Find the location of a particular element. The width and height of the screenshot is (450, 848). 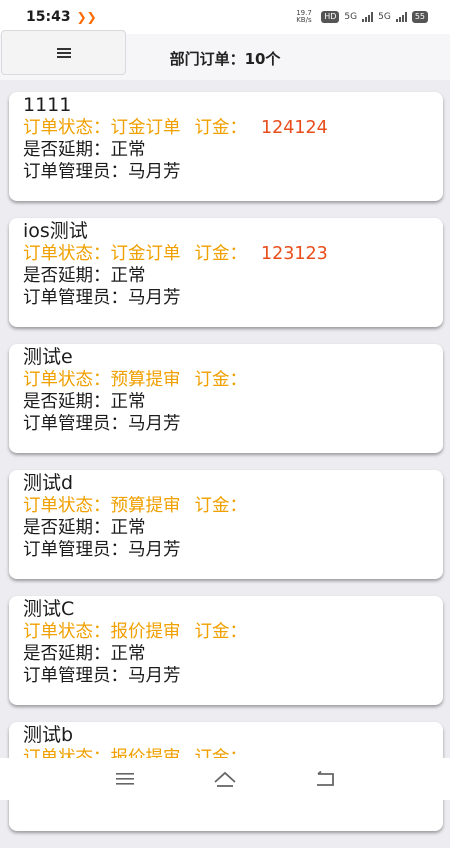

order-title: 测试C is located at coordinates (49, 609).